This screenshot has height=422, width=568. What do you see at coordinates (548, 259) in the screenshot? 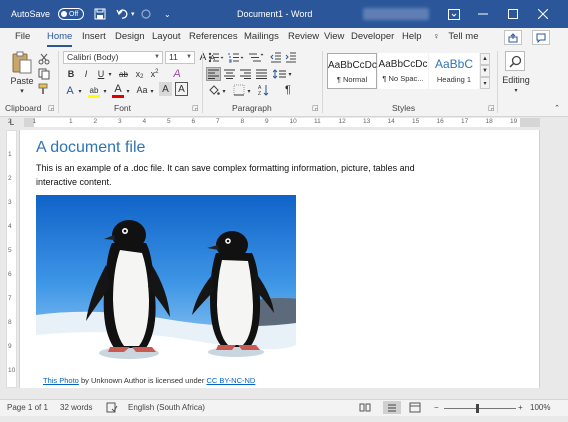
I see `vertical-scrollbar` at bounding box center [548, 259].